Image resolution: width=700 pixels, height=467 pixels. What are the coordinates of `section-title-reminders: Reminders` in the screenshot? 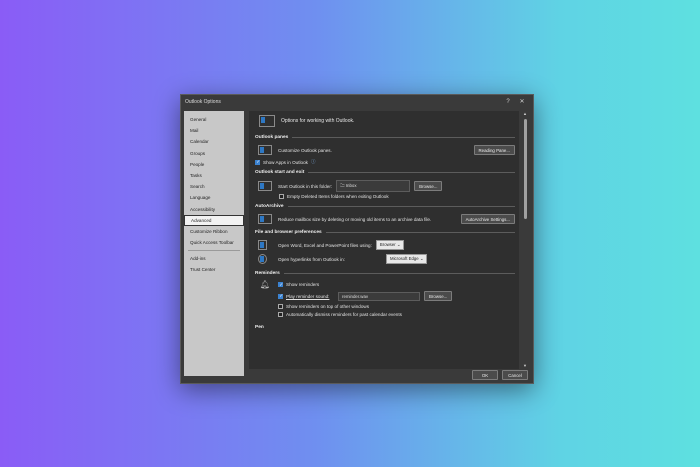 It's located at (267, 273).